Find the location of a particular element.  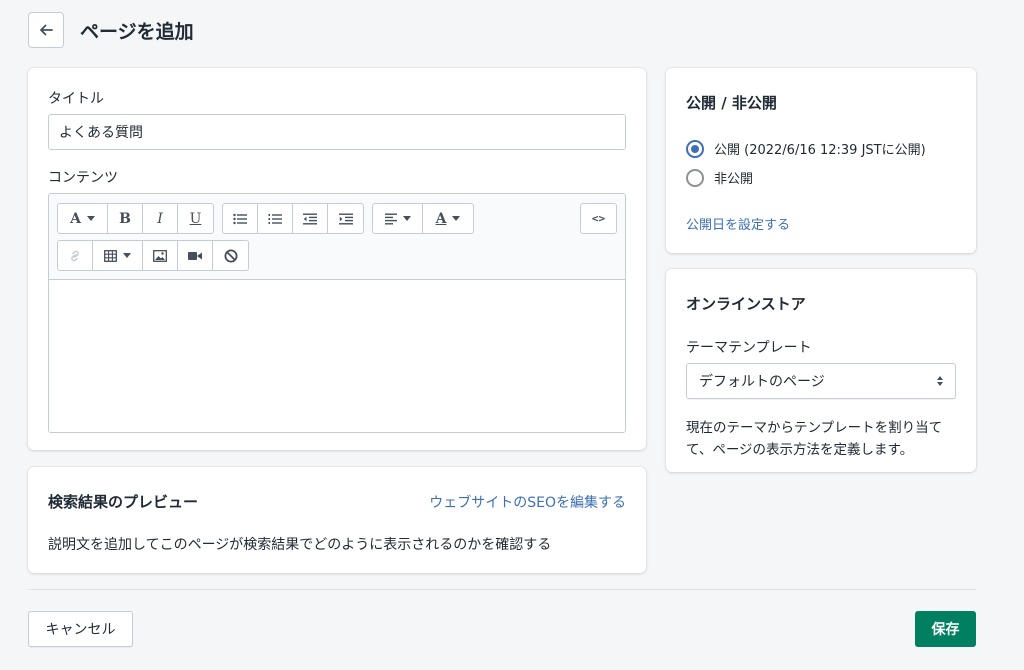

visibility-option-visible-label: 公開 (2022/6/16 12:39 JSTに公開) is located at coordinates (820, 150).